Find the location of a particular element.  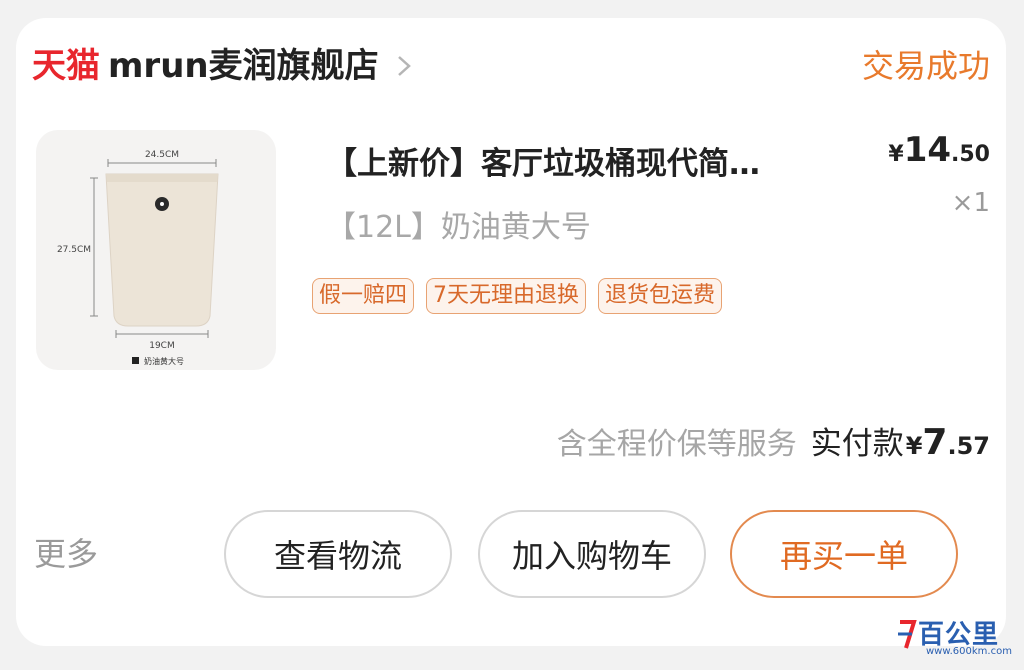

watermark-logo-icon is located at coordinates (907, 634).